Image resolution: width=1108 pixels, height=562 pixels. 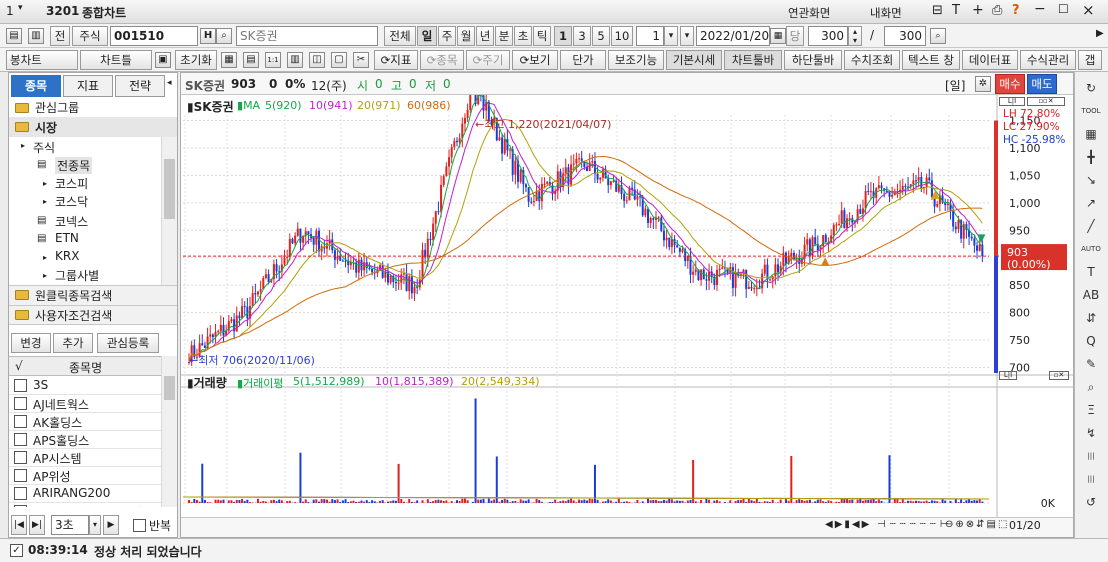 I want to click on list-item: ARIRANG200동일가중, so click(x=85, y=505).